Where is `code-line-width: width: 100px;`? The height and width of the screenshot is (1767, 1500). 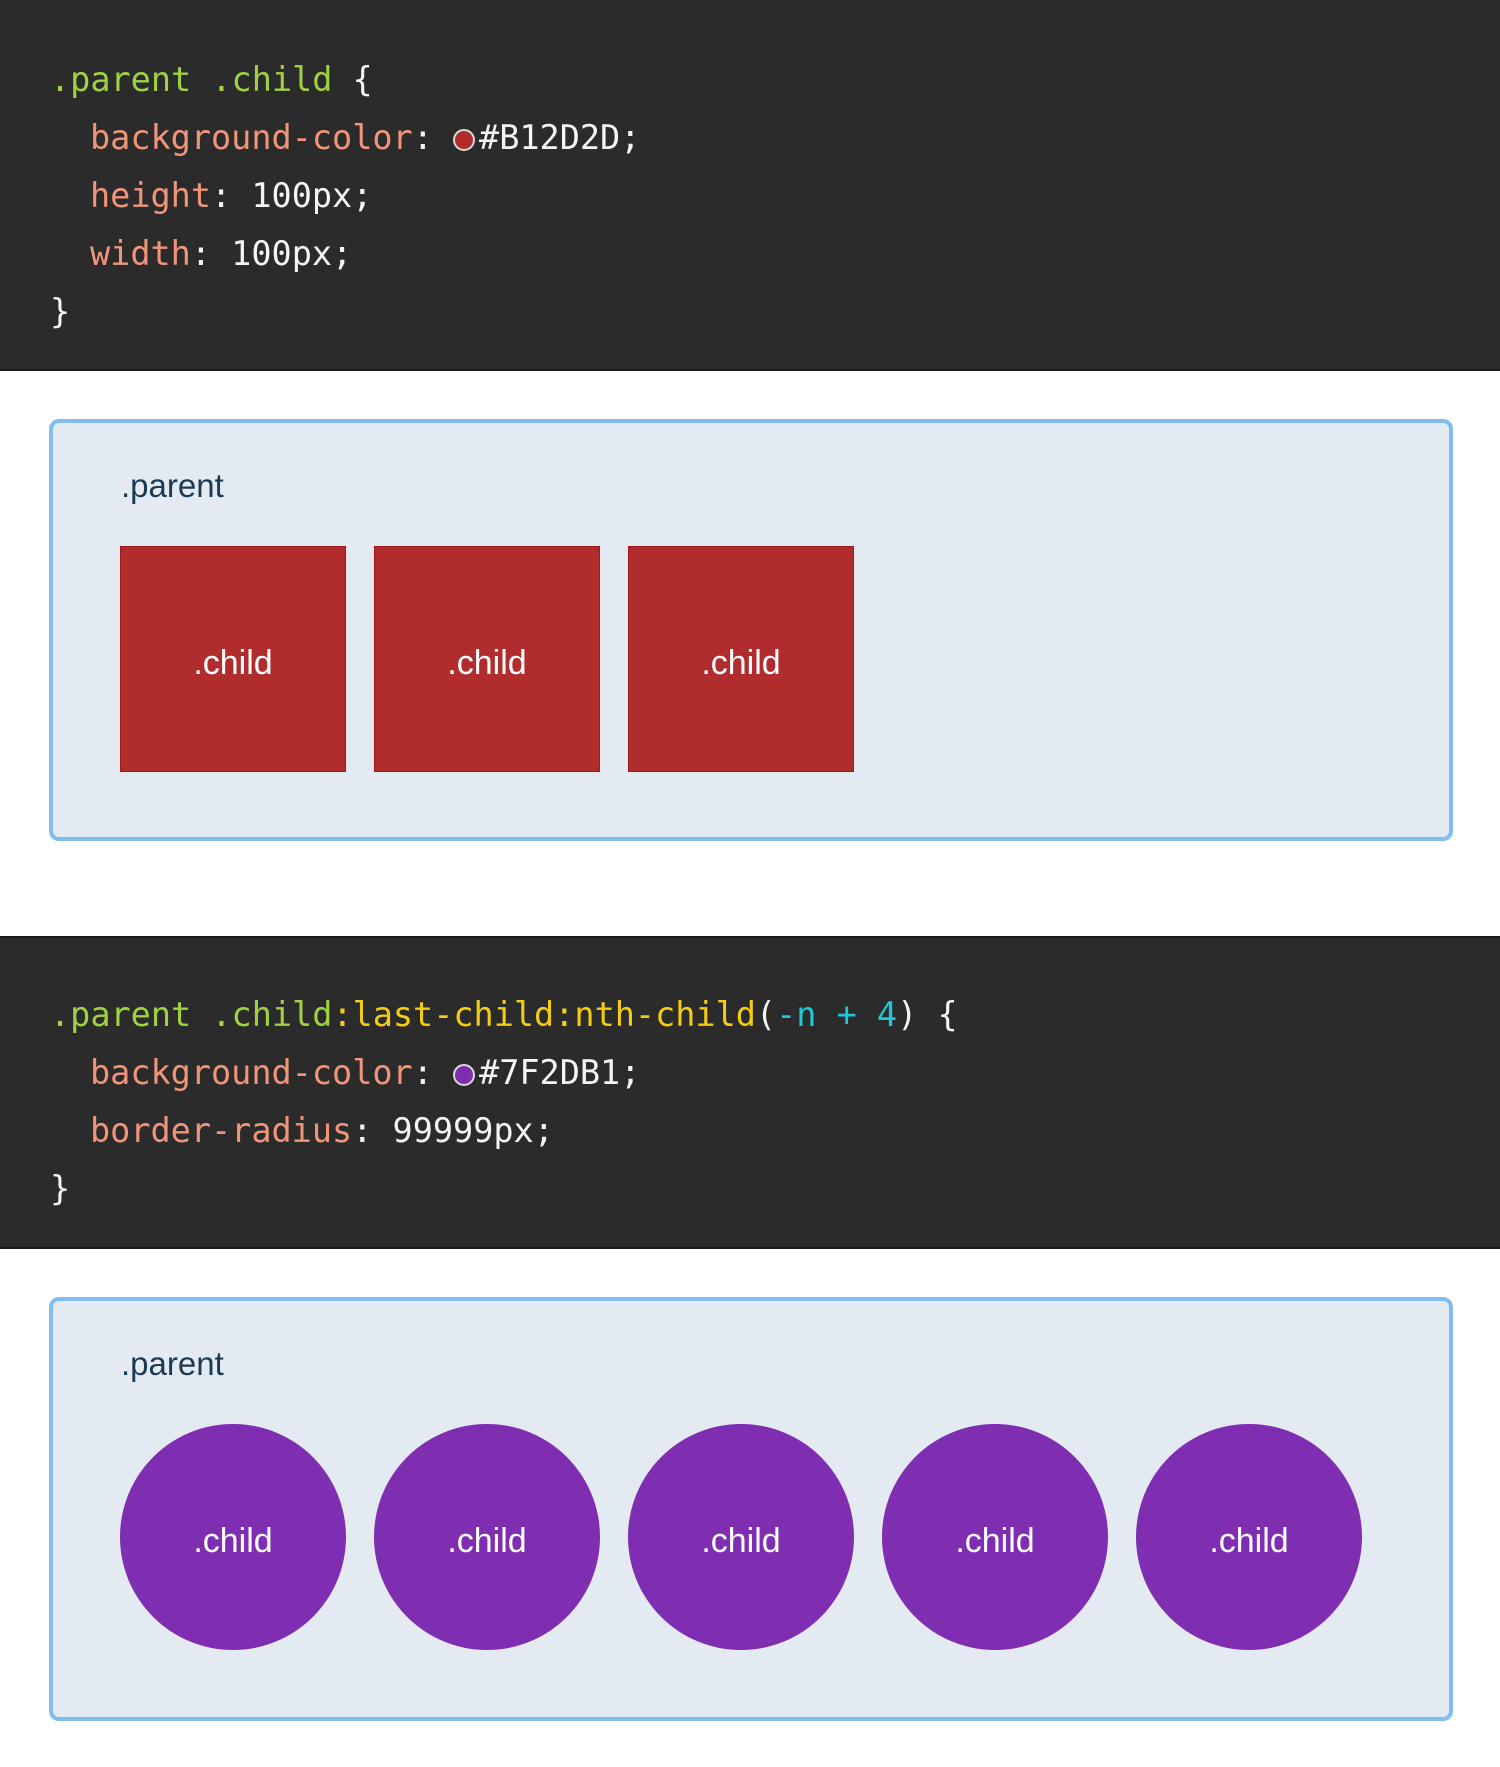
code-line-width: width: 100px; is located at coordinates (750, 254).